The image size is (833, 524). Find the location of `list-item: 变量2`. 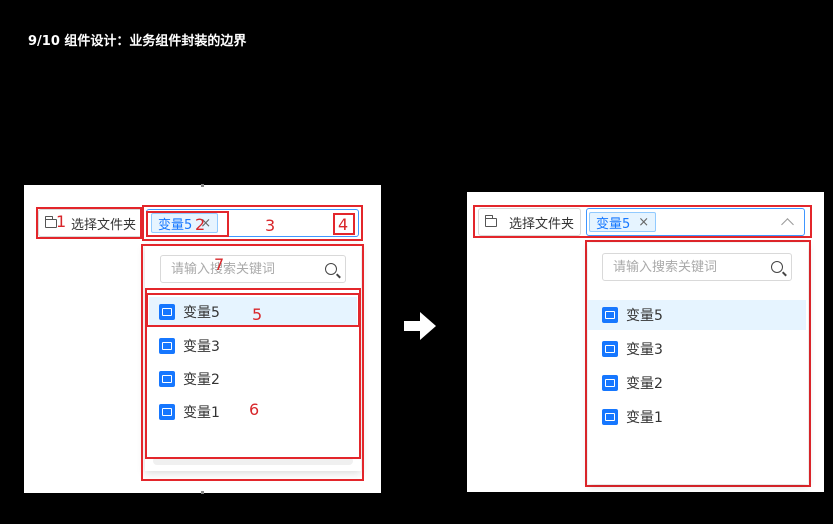

list-item: 变量2 is located at coordinates (697, 383).